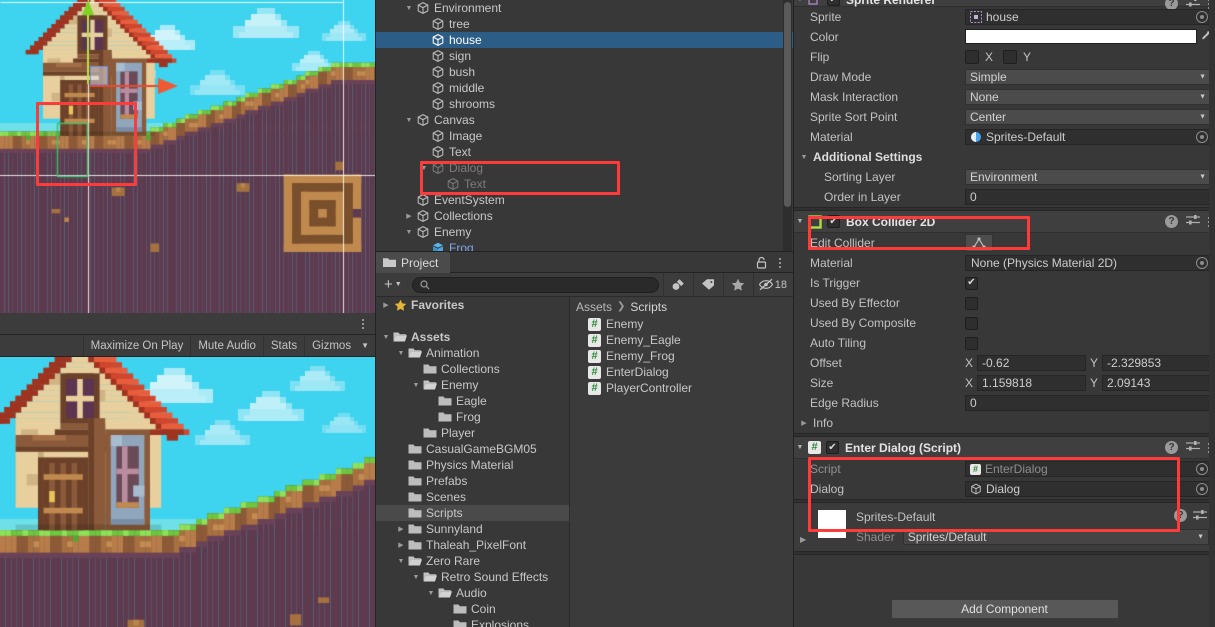 Image resolution: width=1215 pixels, height=627 pixels. Describe the element at coordinates (737, 284) in the screenshot. I see `favorites-star-icon` at that location.